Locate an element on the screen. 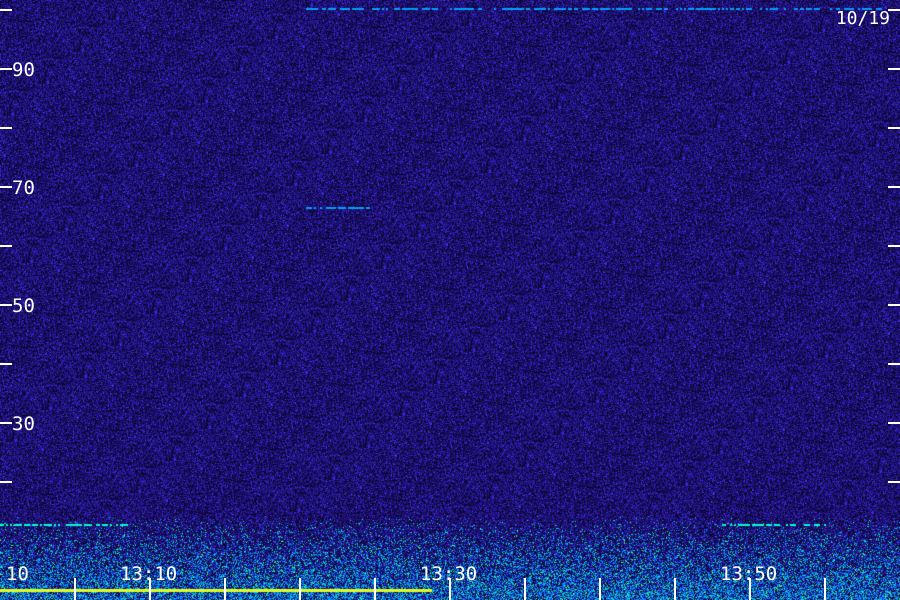 This screenshot has width=900, height=600. y-label: 50 is located at coordinates (23, 306).